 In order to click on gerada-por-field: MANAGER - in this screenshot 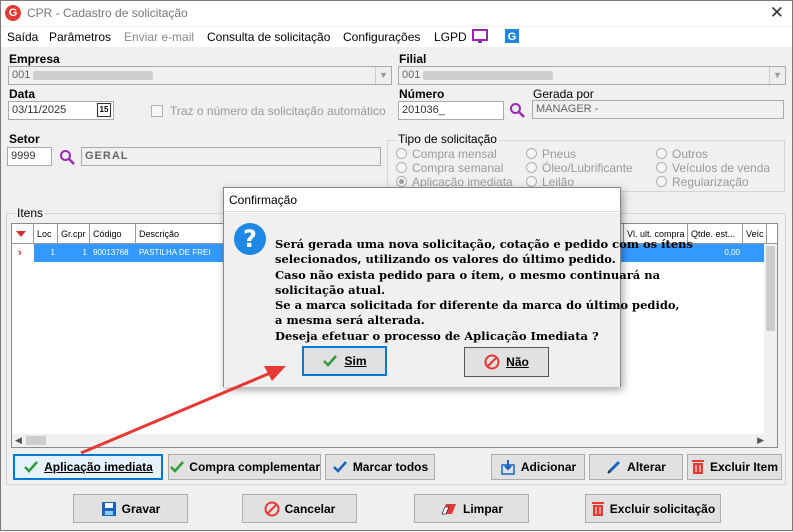, I will do `click(658, 109)`.